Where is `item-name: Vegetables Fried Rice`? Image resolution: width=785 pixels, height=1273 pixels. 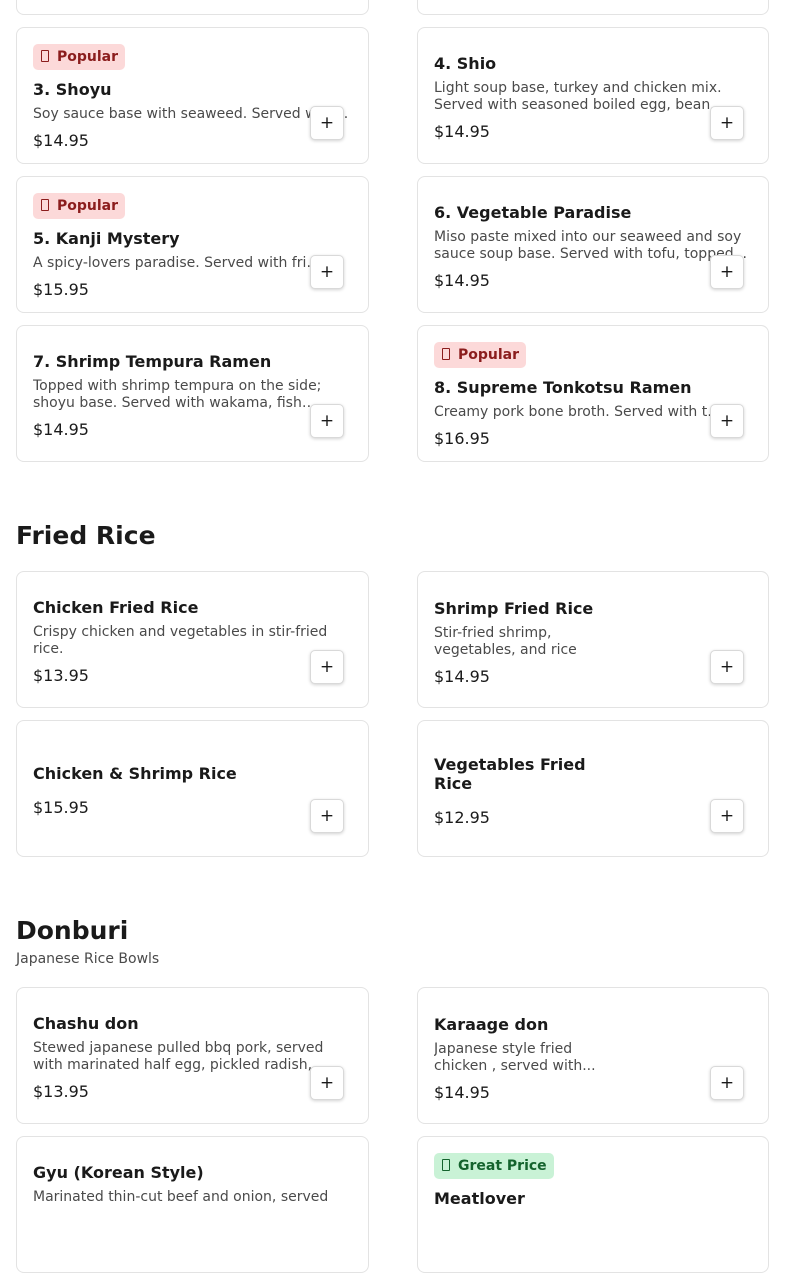
item-name: Vegetables Fried Rice is located at coordinates (510, 774).